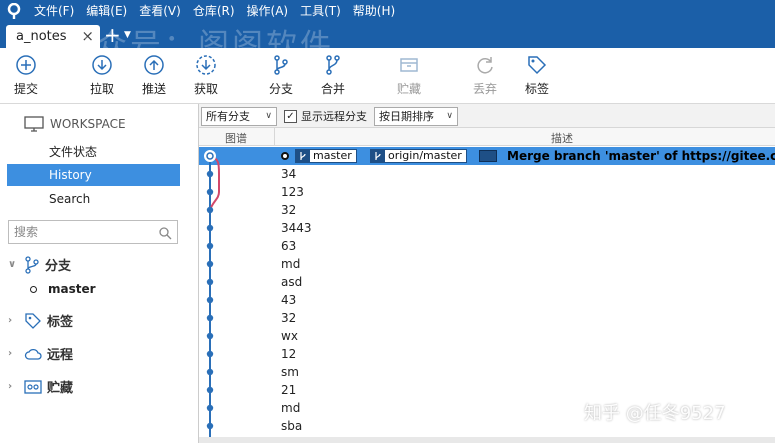 Image resolution: width=775 pixels, height=443 pixels. Describe the element at coordinates (325, 116) in the screenshot. I see `show-remote-branches-toggle: ✓ 显示远程分支` at that location.